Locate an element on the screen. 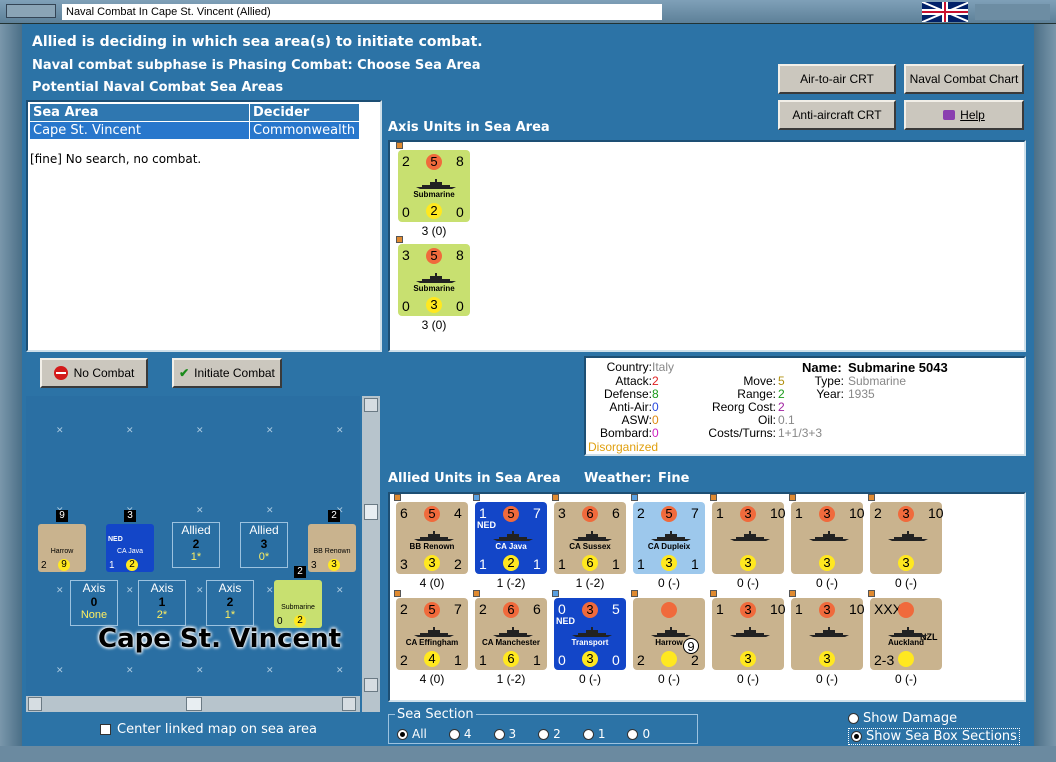  col-decider: Decider is located at coordinates (304, 112).